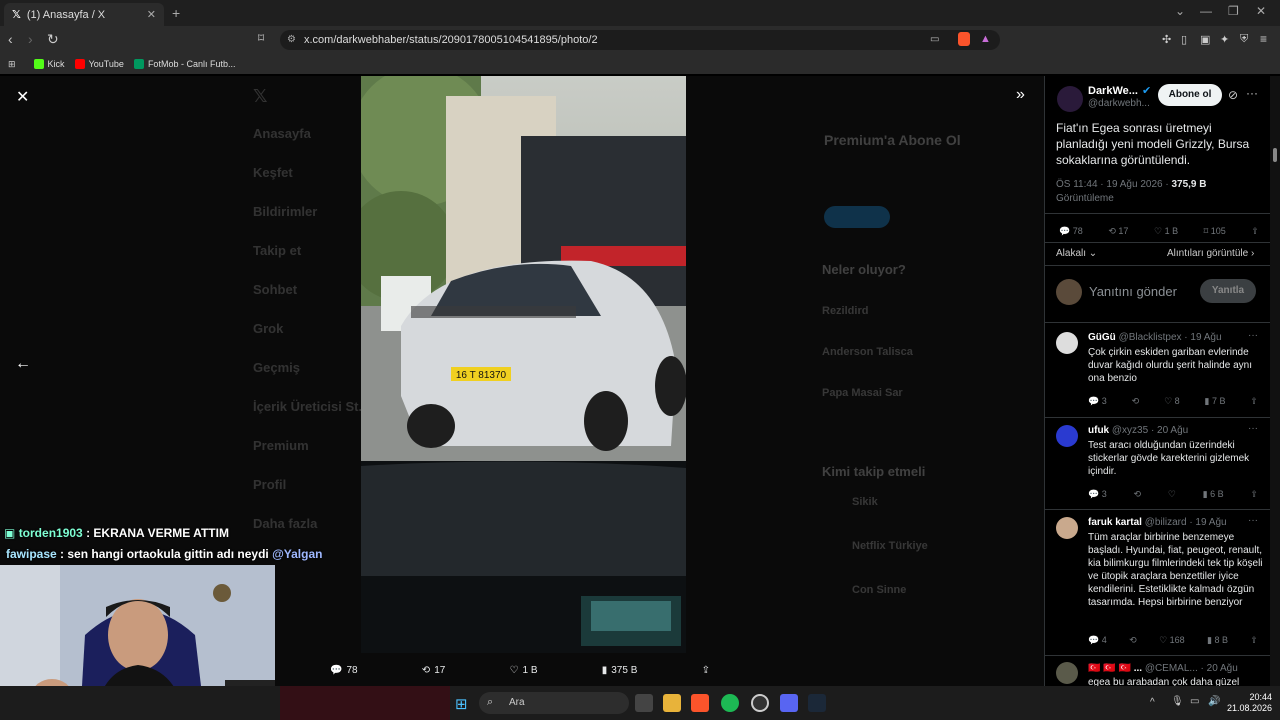 This screenshot has height=720, width=1280. I want to click on tab-close-icon: ✕, so click(151, 14).